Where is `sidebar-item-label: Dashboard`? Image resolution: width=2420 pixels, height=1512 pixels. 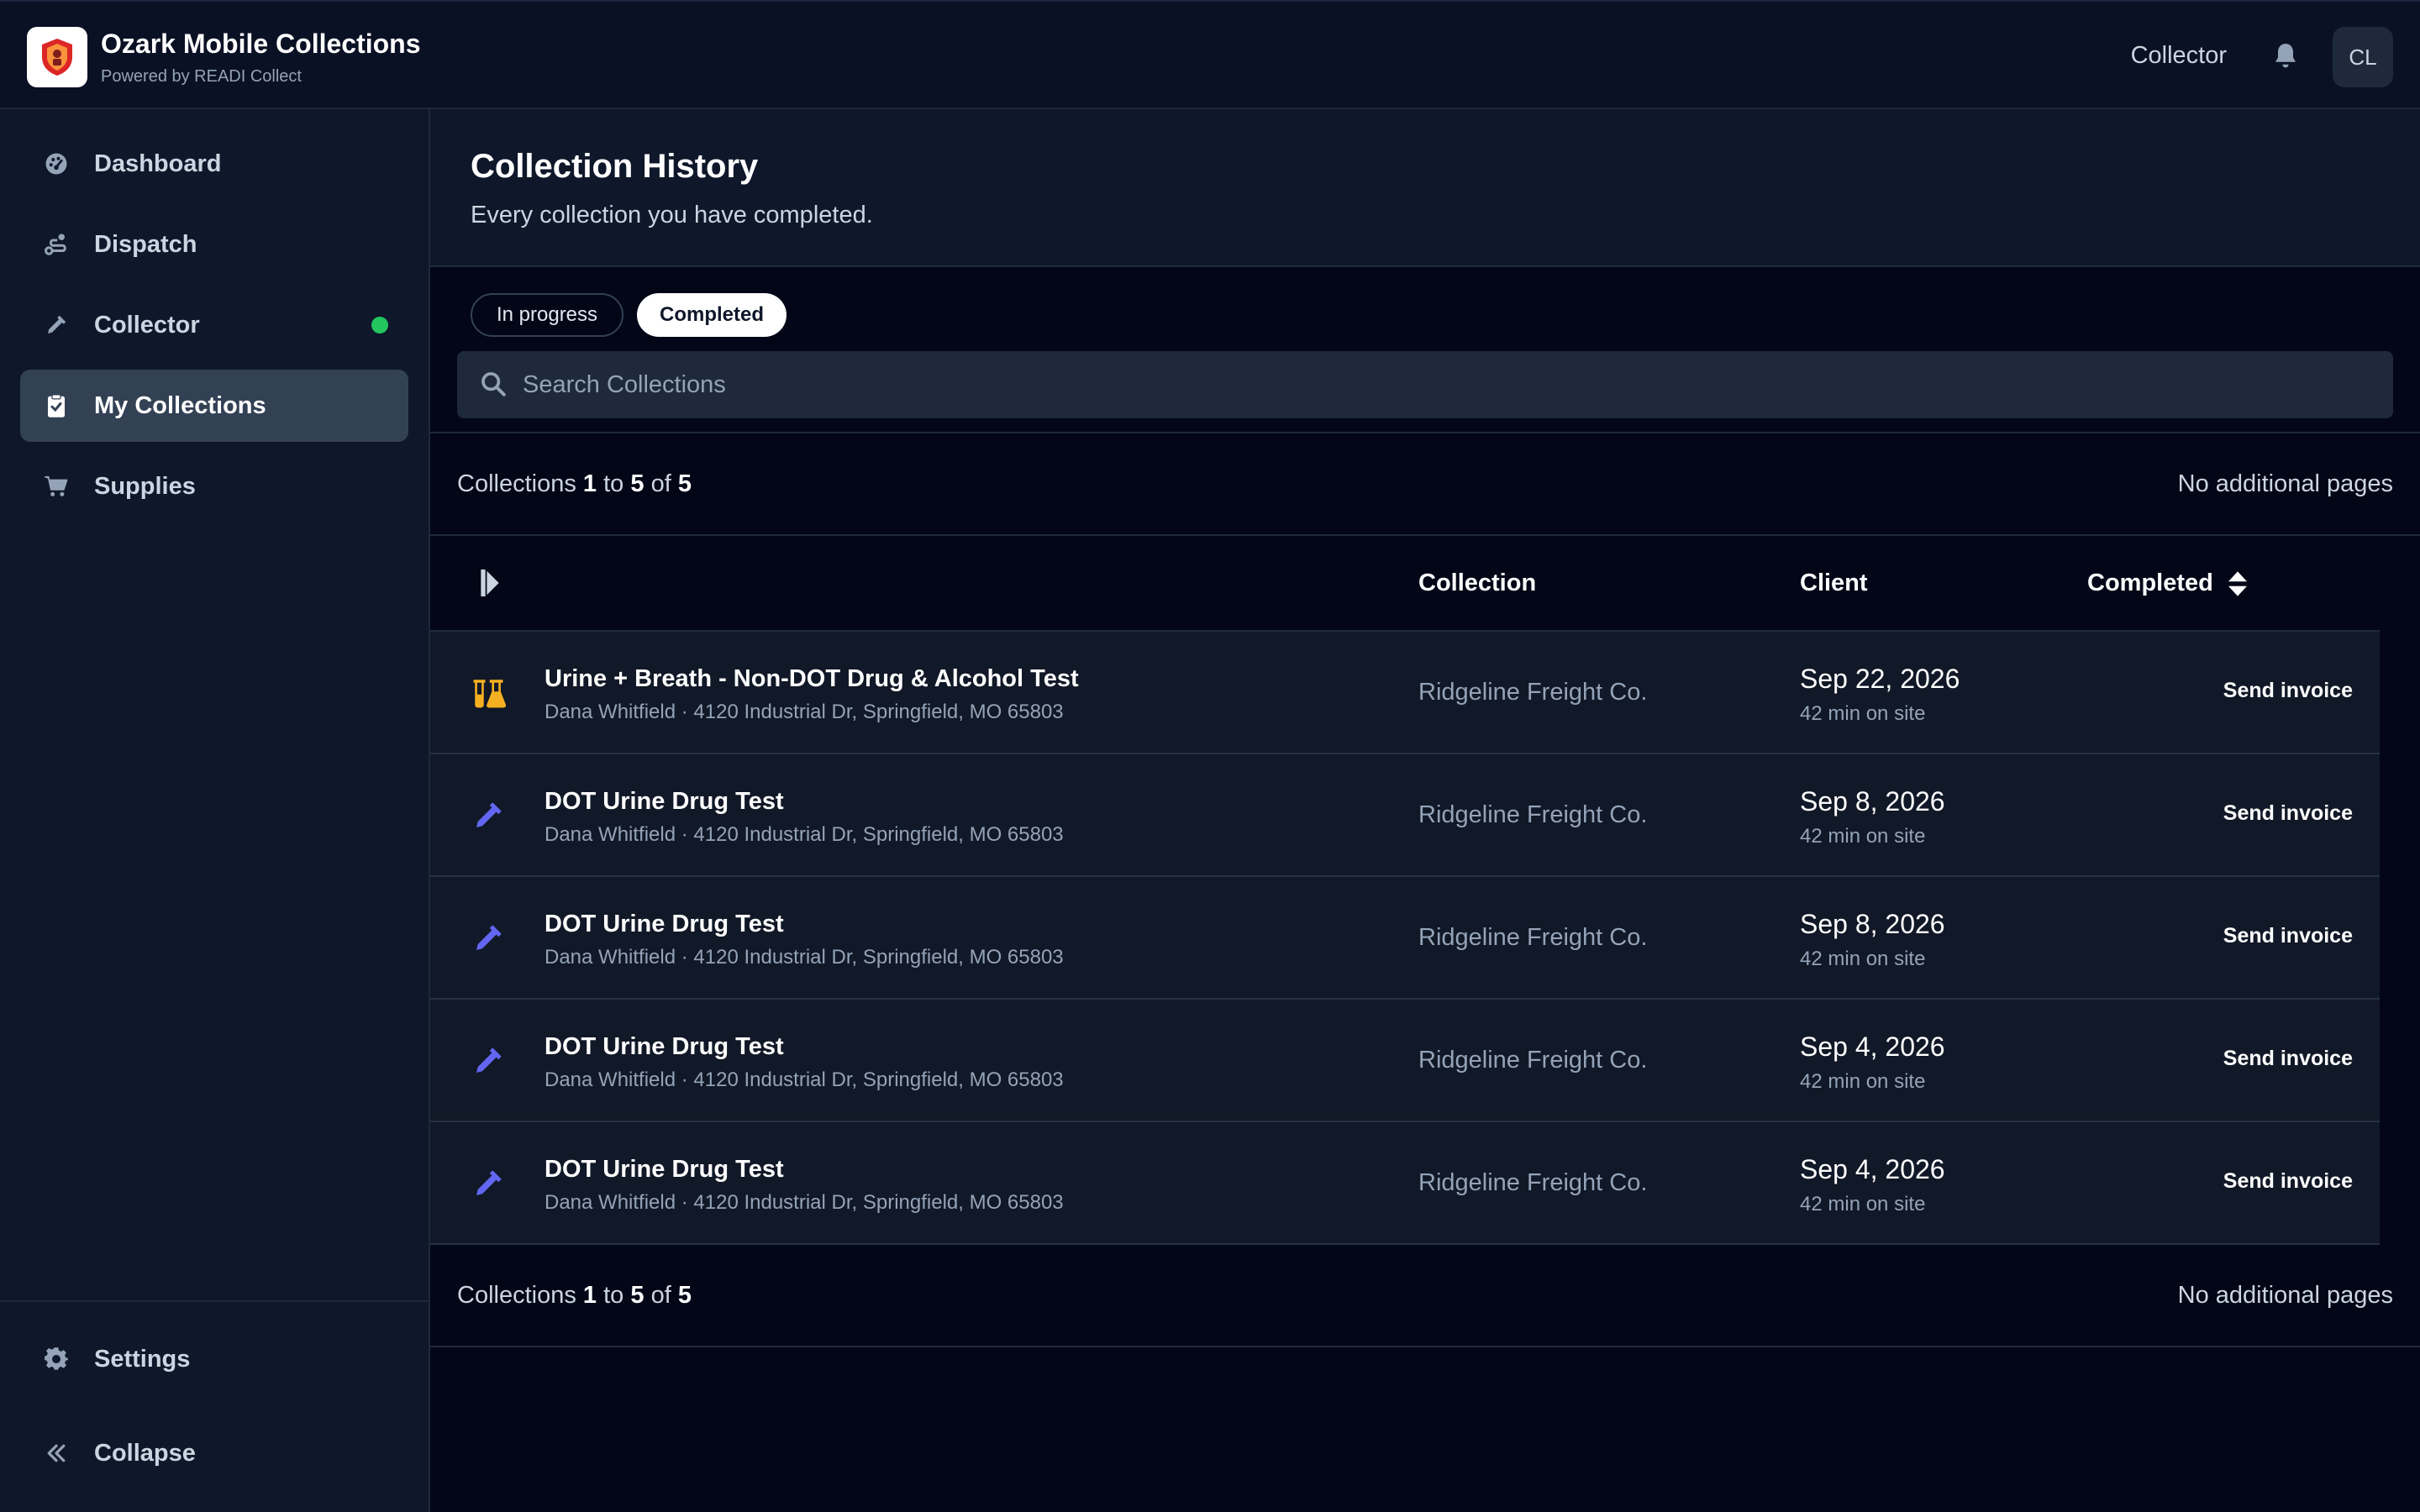 sidebar-item-label: Dashboard is located at coordinates (158, 163).